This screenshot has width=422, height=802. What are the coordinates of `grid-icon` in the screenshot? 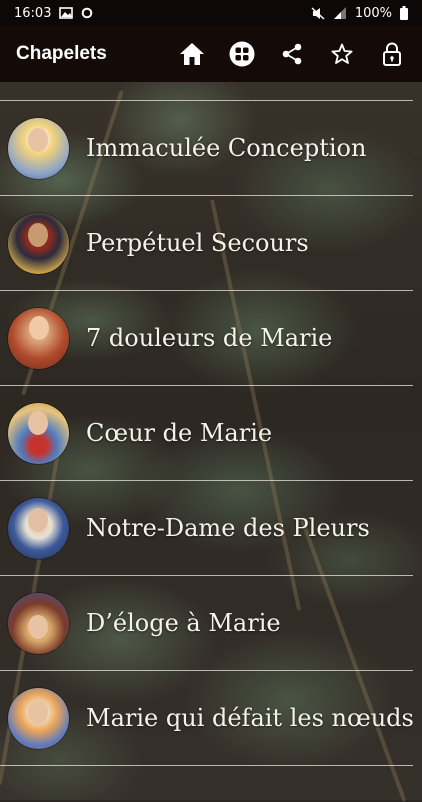 It's located at (242, 54).